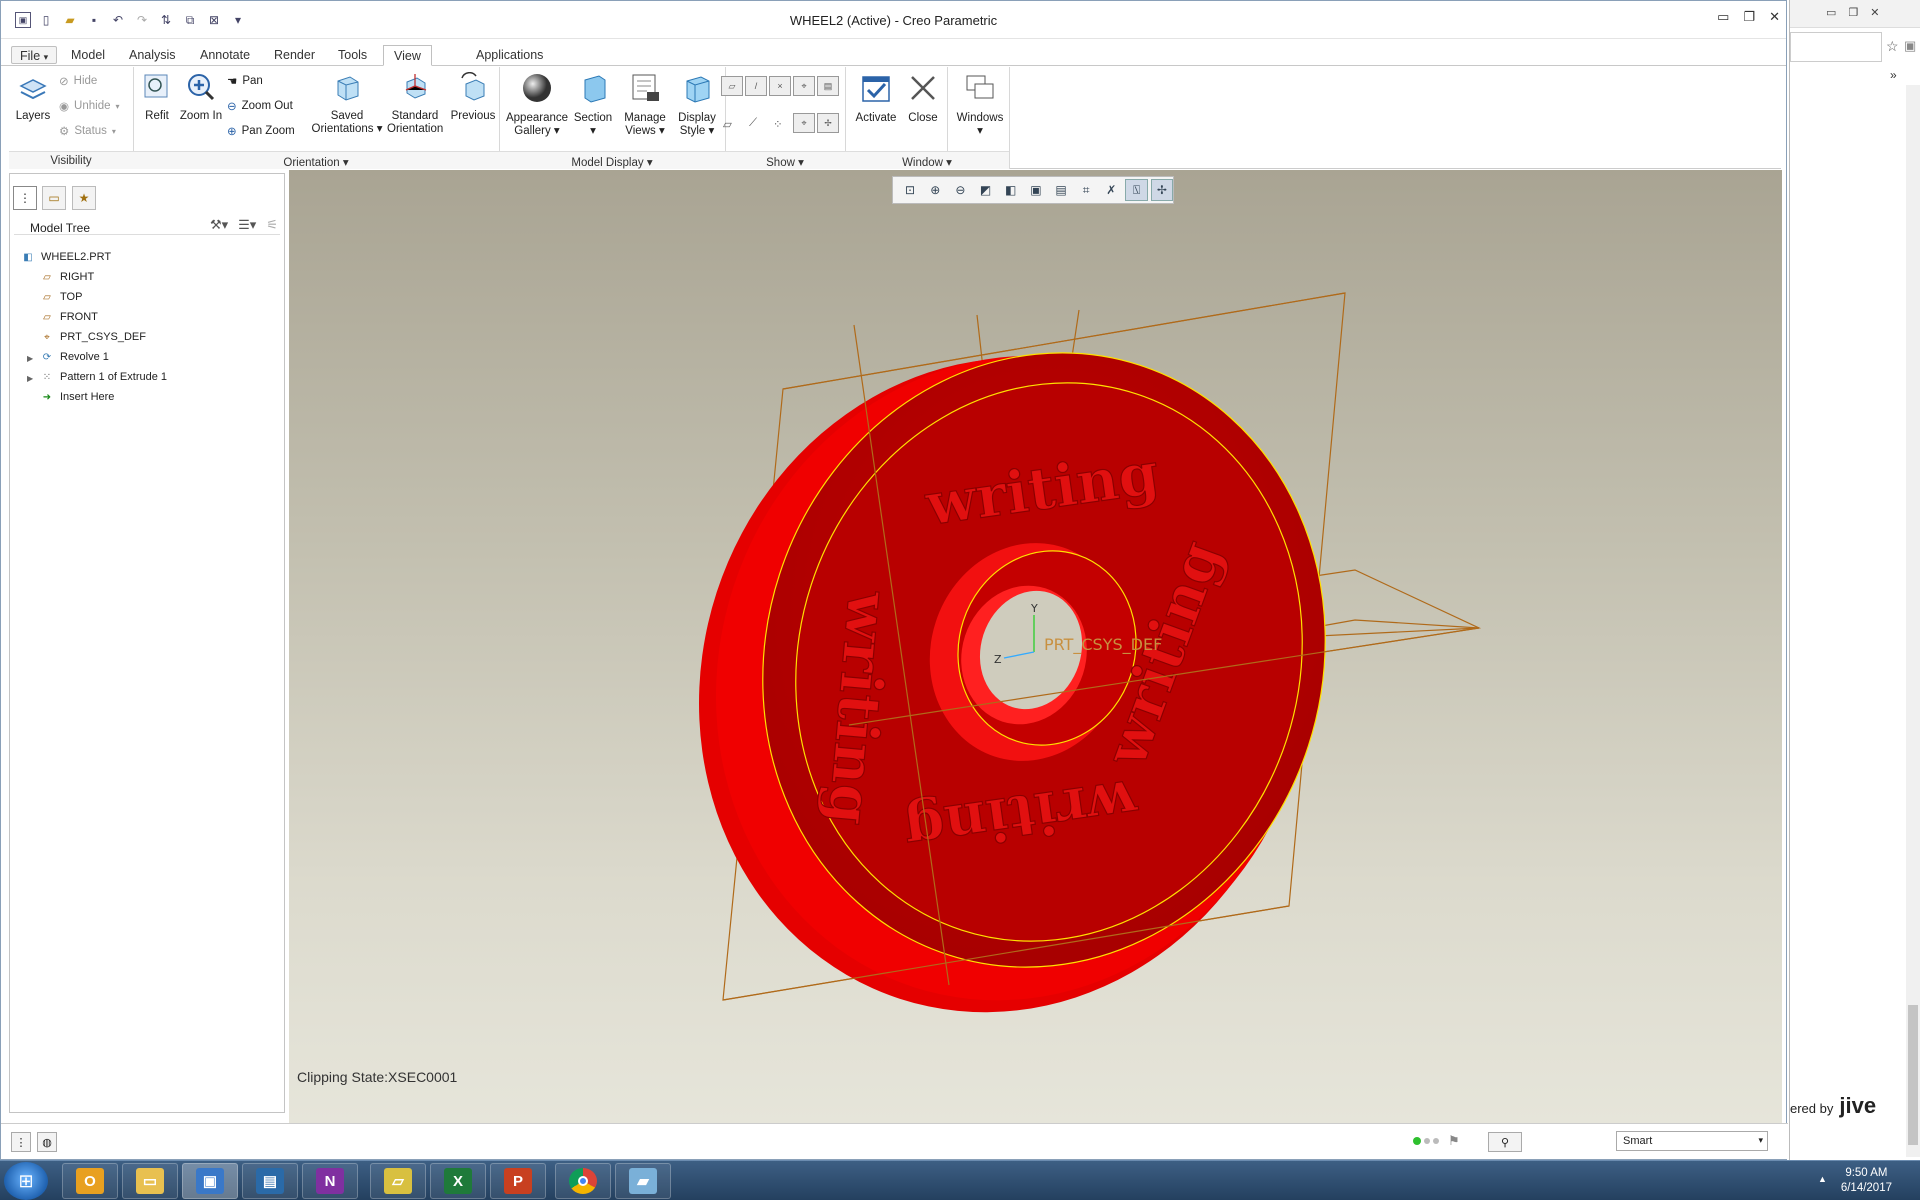  I want to click on tab-view: View, so click(407, 55).